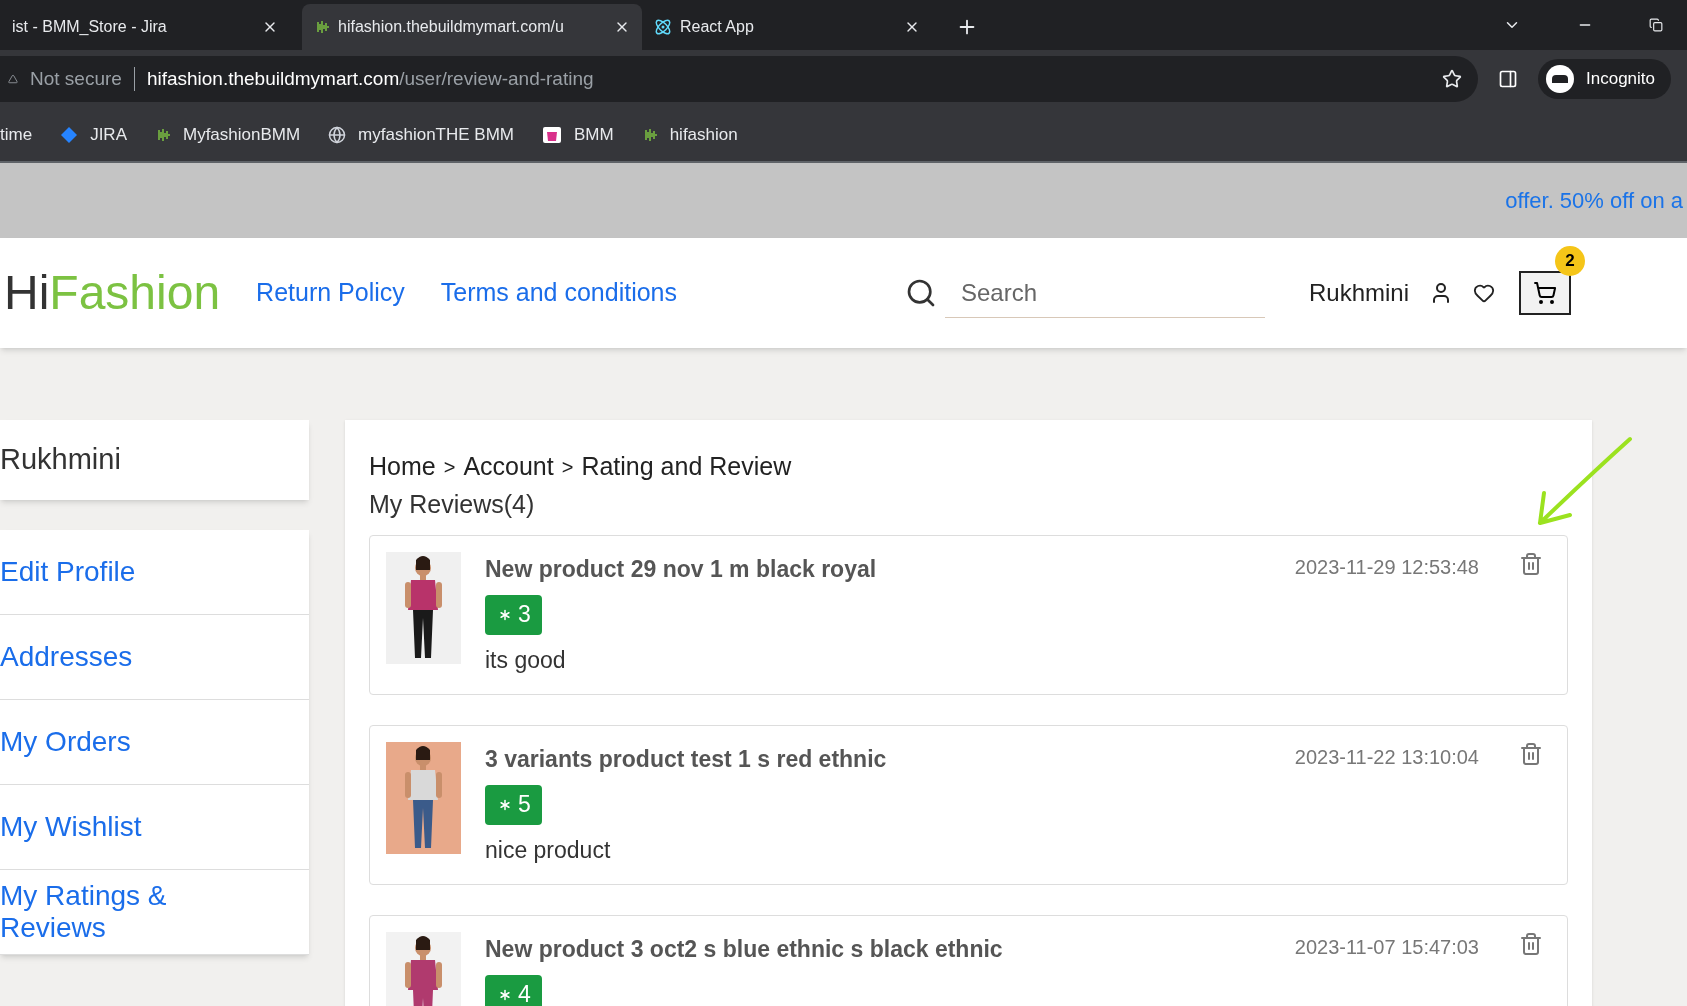 The height and width of the screenshot is (1006, 1687). I want to click on bookmark-item: time, so click(16, 134).